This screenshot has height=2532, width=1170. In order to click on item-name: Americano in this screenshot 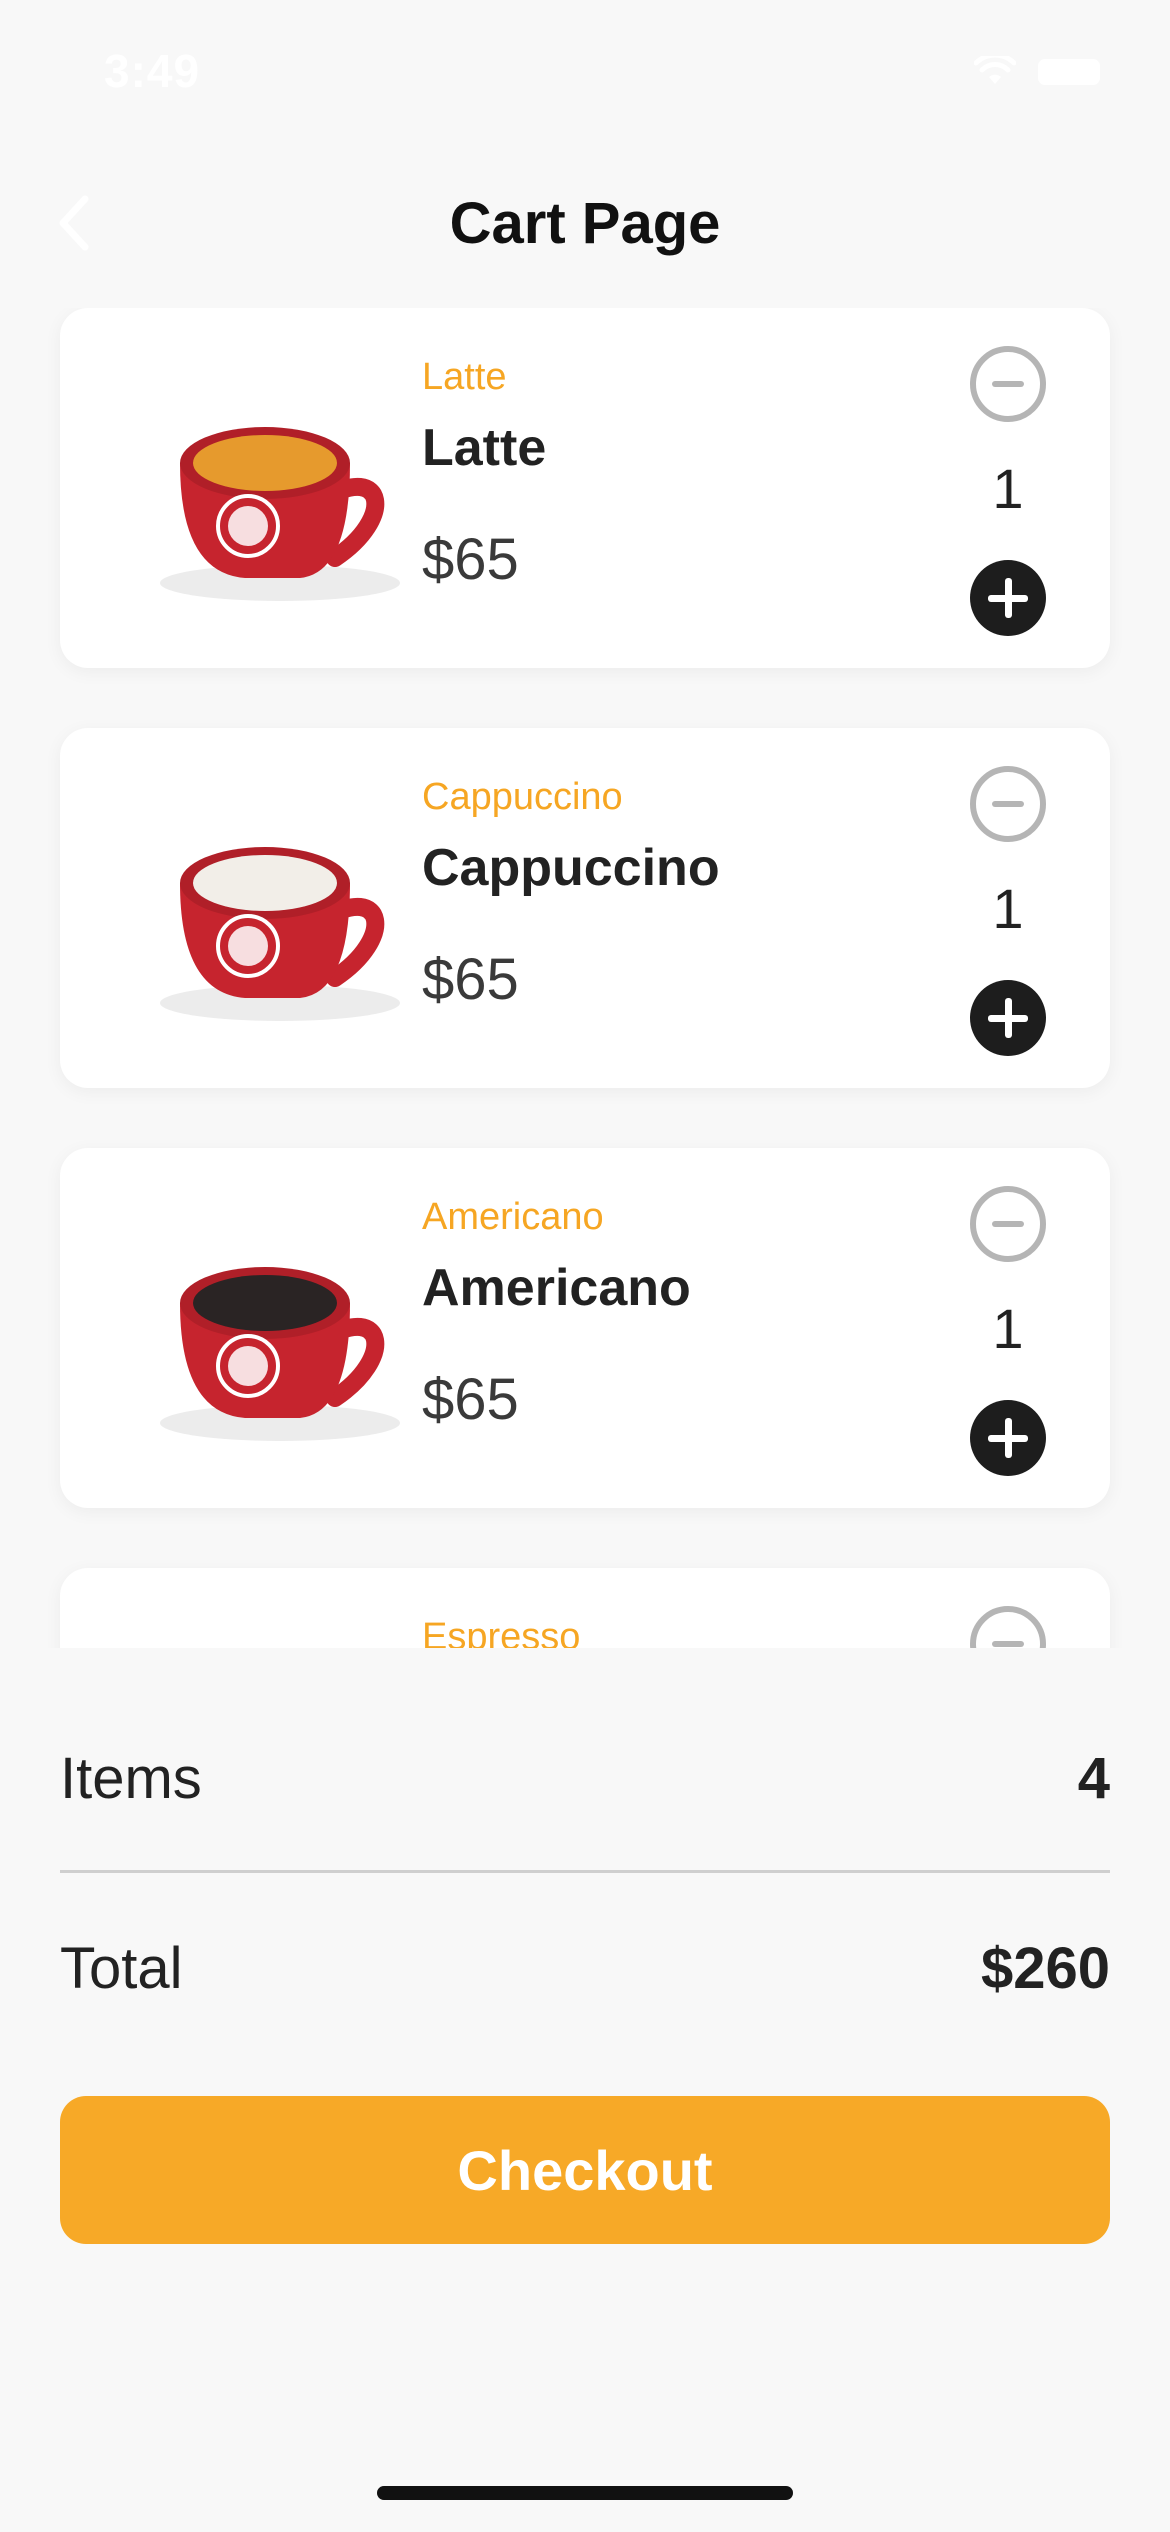, I will do `click(556, 1288)`.